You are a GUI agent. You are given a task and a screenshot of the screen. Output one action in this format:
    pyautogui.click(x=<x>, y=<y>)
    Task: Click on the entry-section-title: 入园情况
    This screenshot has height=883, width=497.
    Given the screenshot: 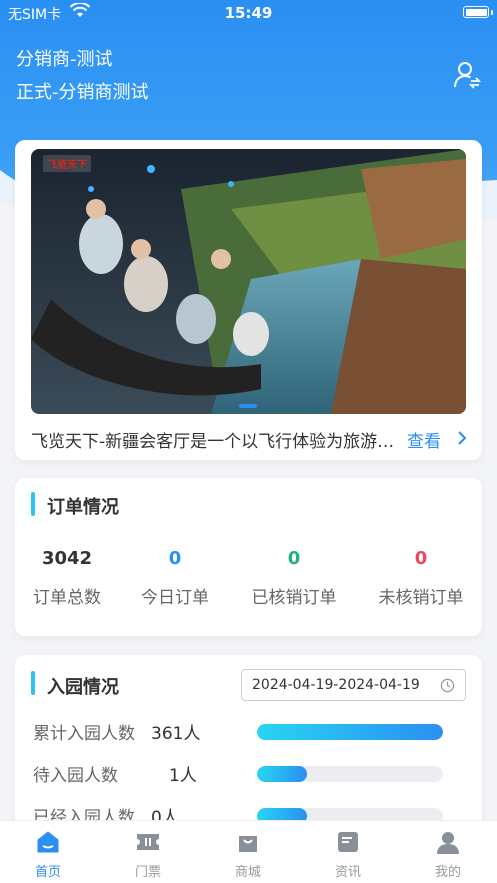 What is the action you would take?
    pyautogui.click(x=83, y=687)
    